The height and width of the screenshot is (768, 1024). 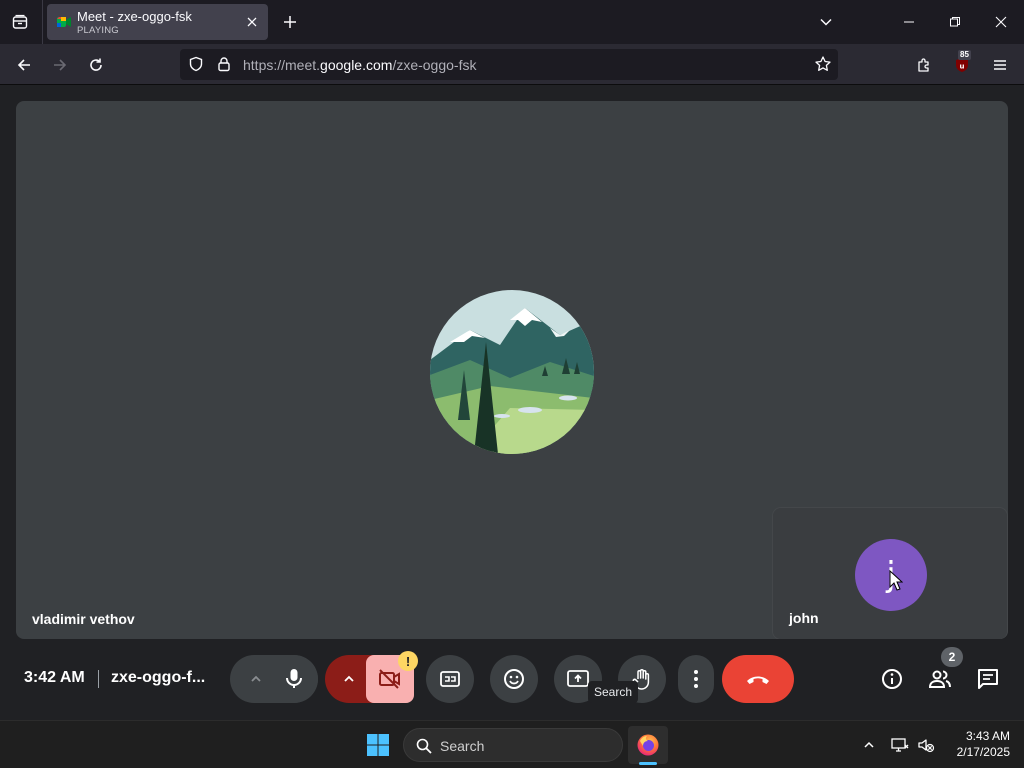 I want to click on extensions-puzzle-icon, so click(x=924, y=65).